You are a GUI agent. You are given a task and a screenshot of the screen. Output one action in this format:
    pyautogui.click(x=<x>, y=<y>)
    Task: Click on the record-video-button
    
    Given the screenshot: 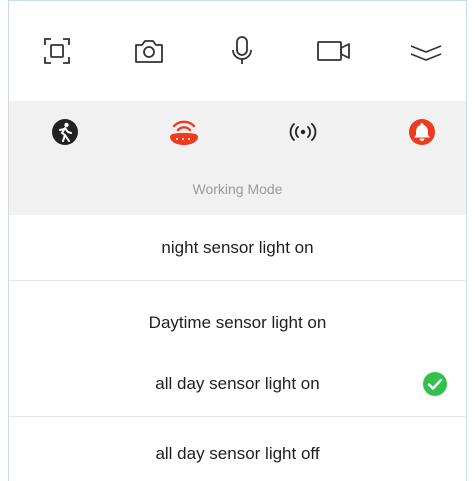 What is the action you would take?
    pyautogui.click(x=334, y=51)
    